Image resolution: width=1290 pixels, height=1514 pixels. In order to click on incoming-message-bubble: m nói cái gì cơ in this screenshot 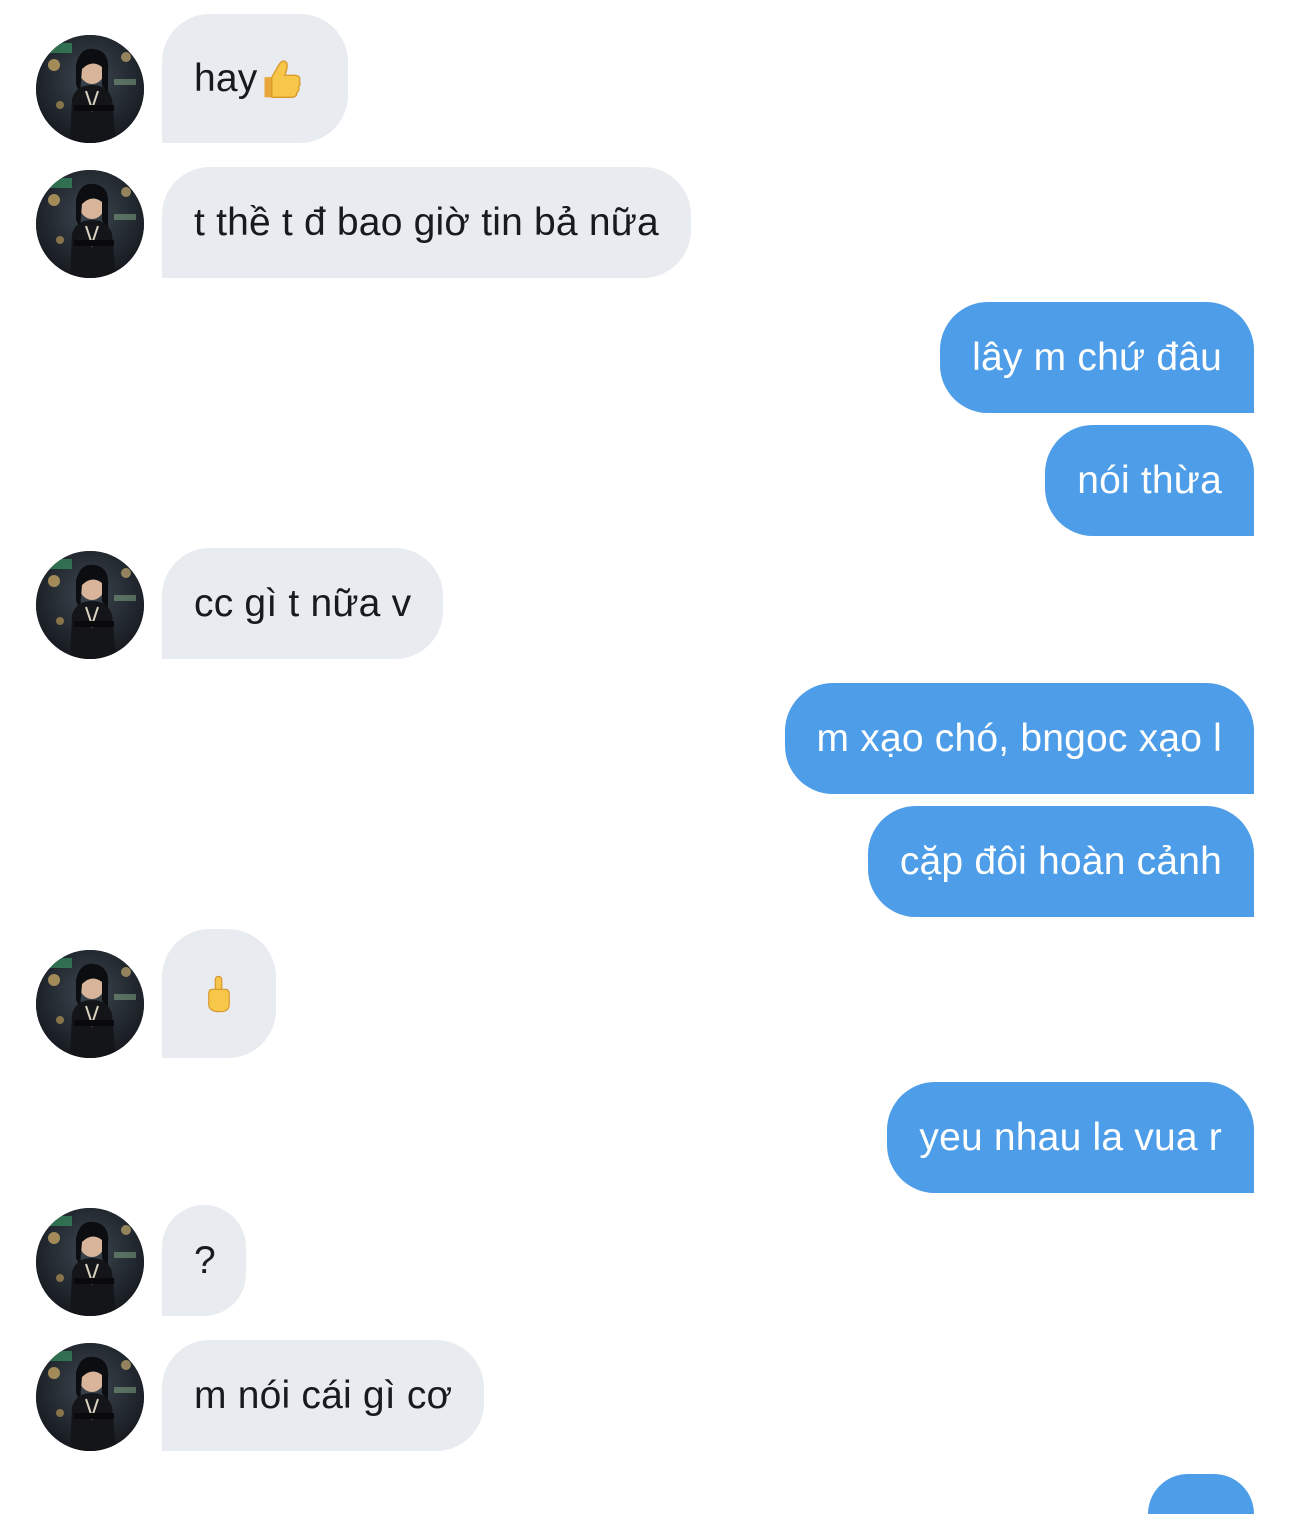, I will do `click(323, 1395)`.